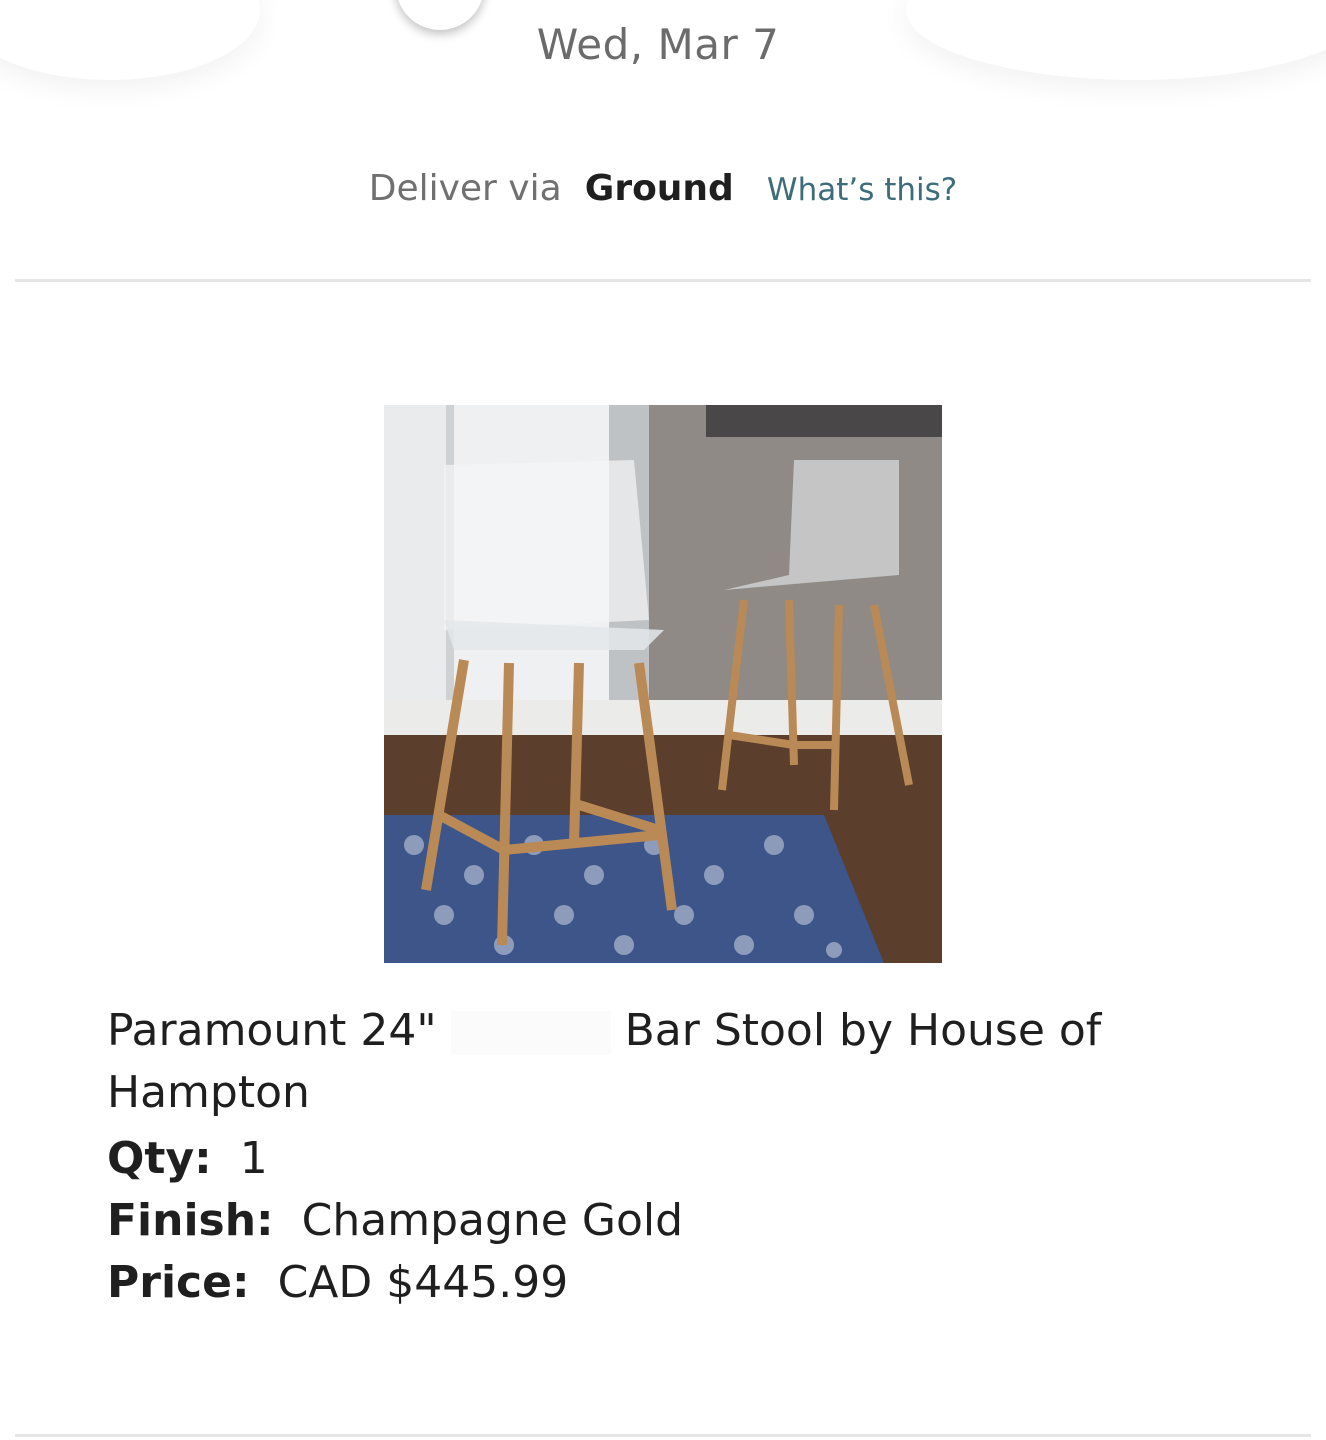 The height and width of the screenshot is (1440, 1326). I want to click on quantity-value: 1, so click(253, 1158).